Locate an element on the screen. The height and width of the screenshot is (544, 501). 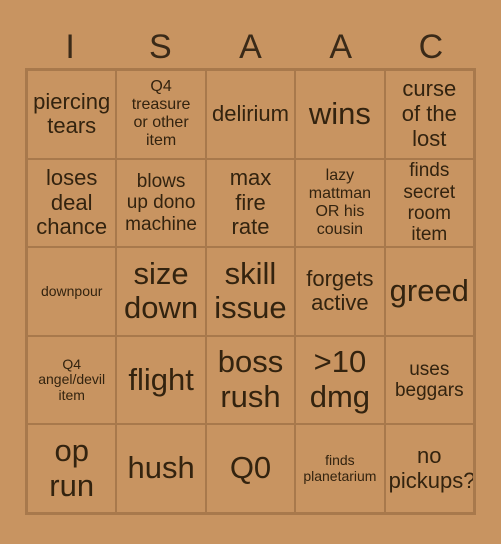
bingo-cell-r2c2: skill issue is located at coordinates (250, 291).